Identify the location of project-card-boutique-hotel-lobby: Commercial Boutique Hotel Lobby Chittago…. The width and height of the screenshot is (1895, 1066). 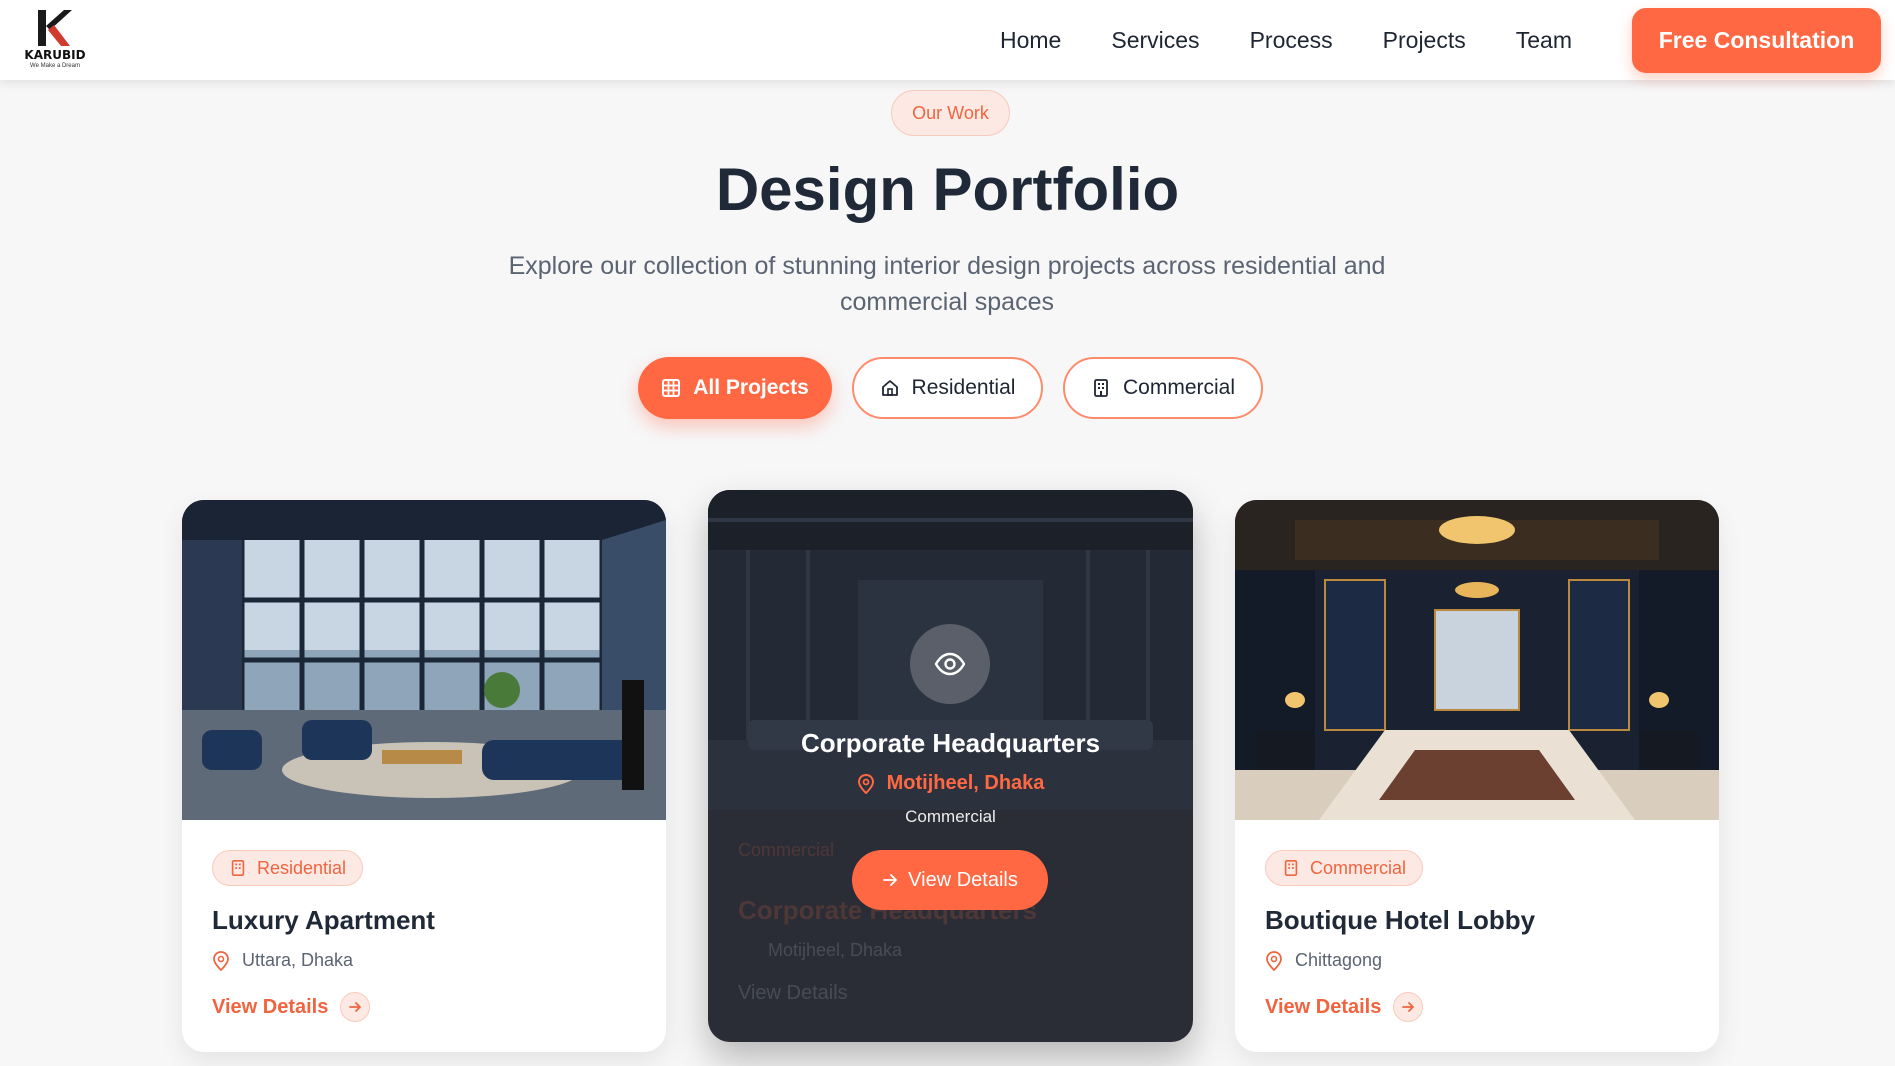
(1477, 776).